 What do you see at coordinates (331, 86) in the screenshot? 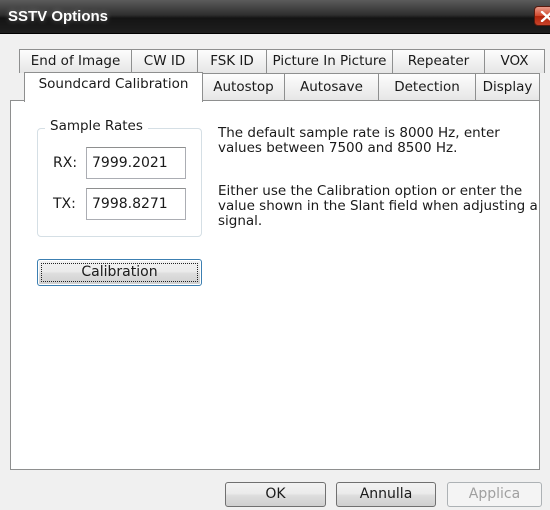
I see `tab-autosave: Autosave` at bounding box center [331, 86].